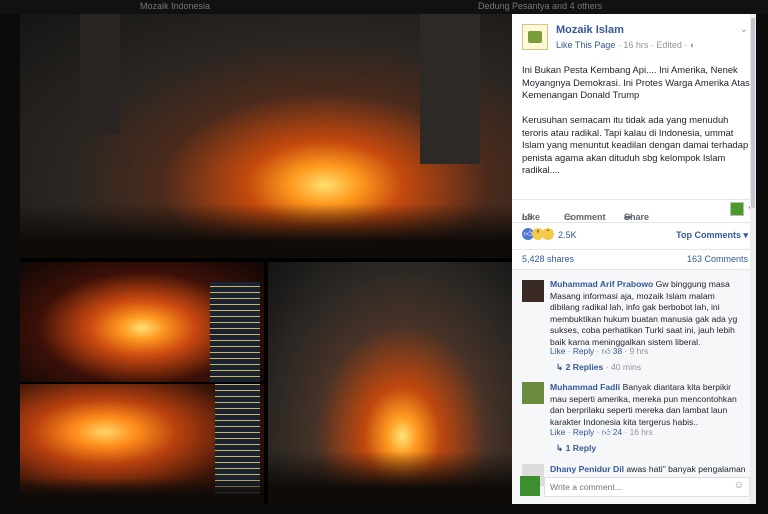  I want to click on page-logo-icon, so click(535, 37).